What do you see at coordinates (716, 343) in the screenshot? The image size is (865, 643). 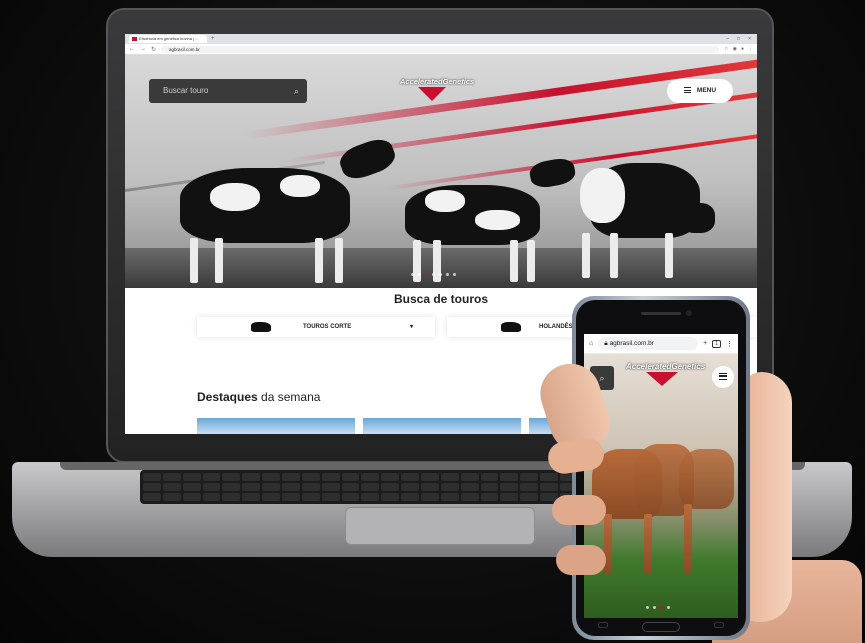 I see `tab-count-button: 1` at bounding box center [716, 343].